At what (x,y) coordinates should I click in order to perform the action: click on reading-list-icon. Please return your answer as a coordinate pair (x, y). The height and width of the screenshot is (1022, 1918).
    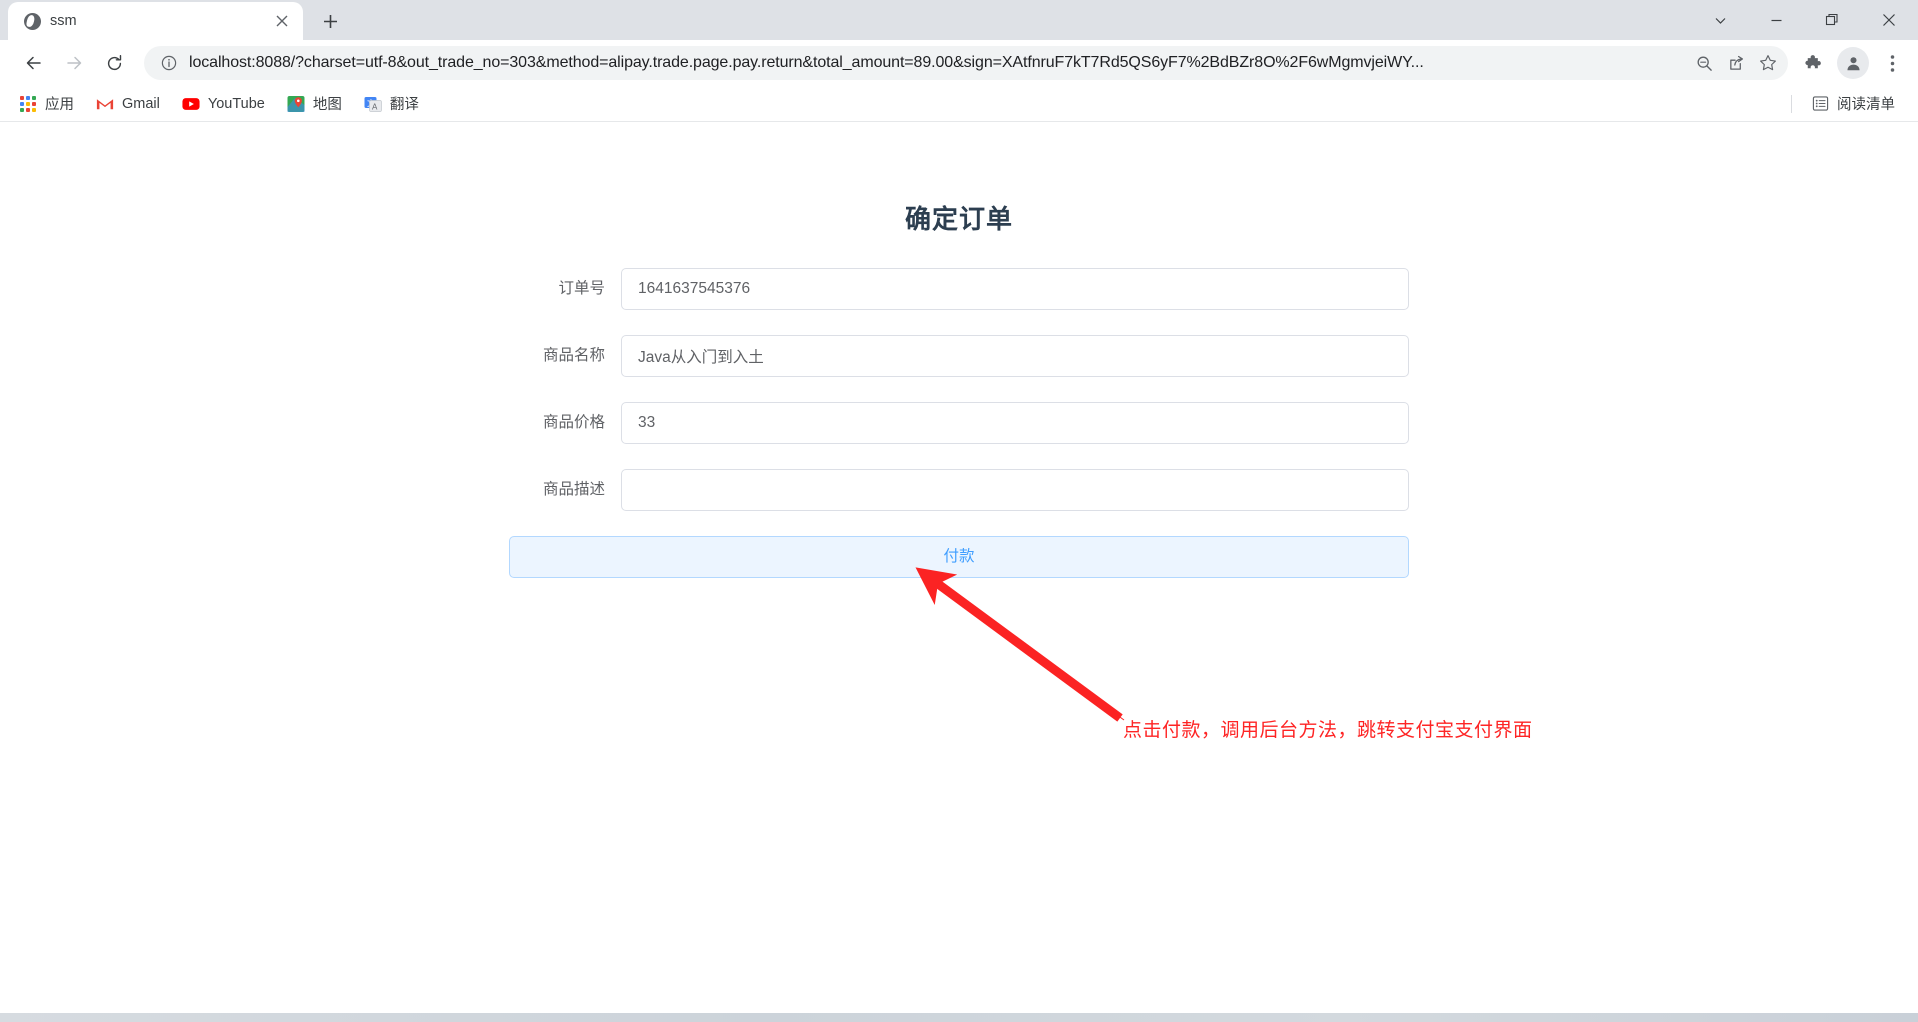
    Looking at the image, I should click on (1820, 104).